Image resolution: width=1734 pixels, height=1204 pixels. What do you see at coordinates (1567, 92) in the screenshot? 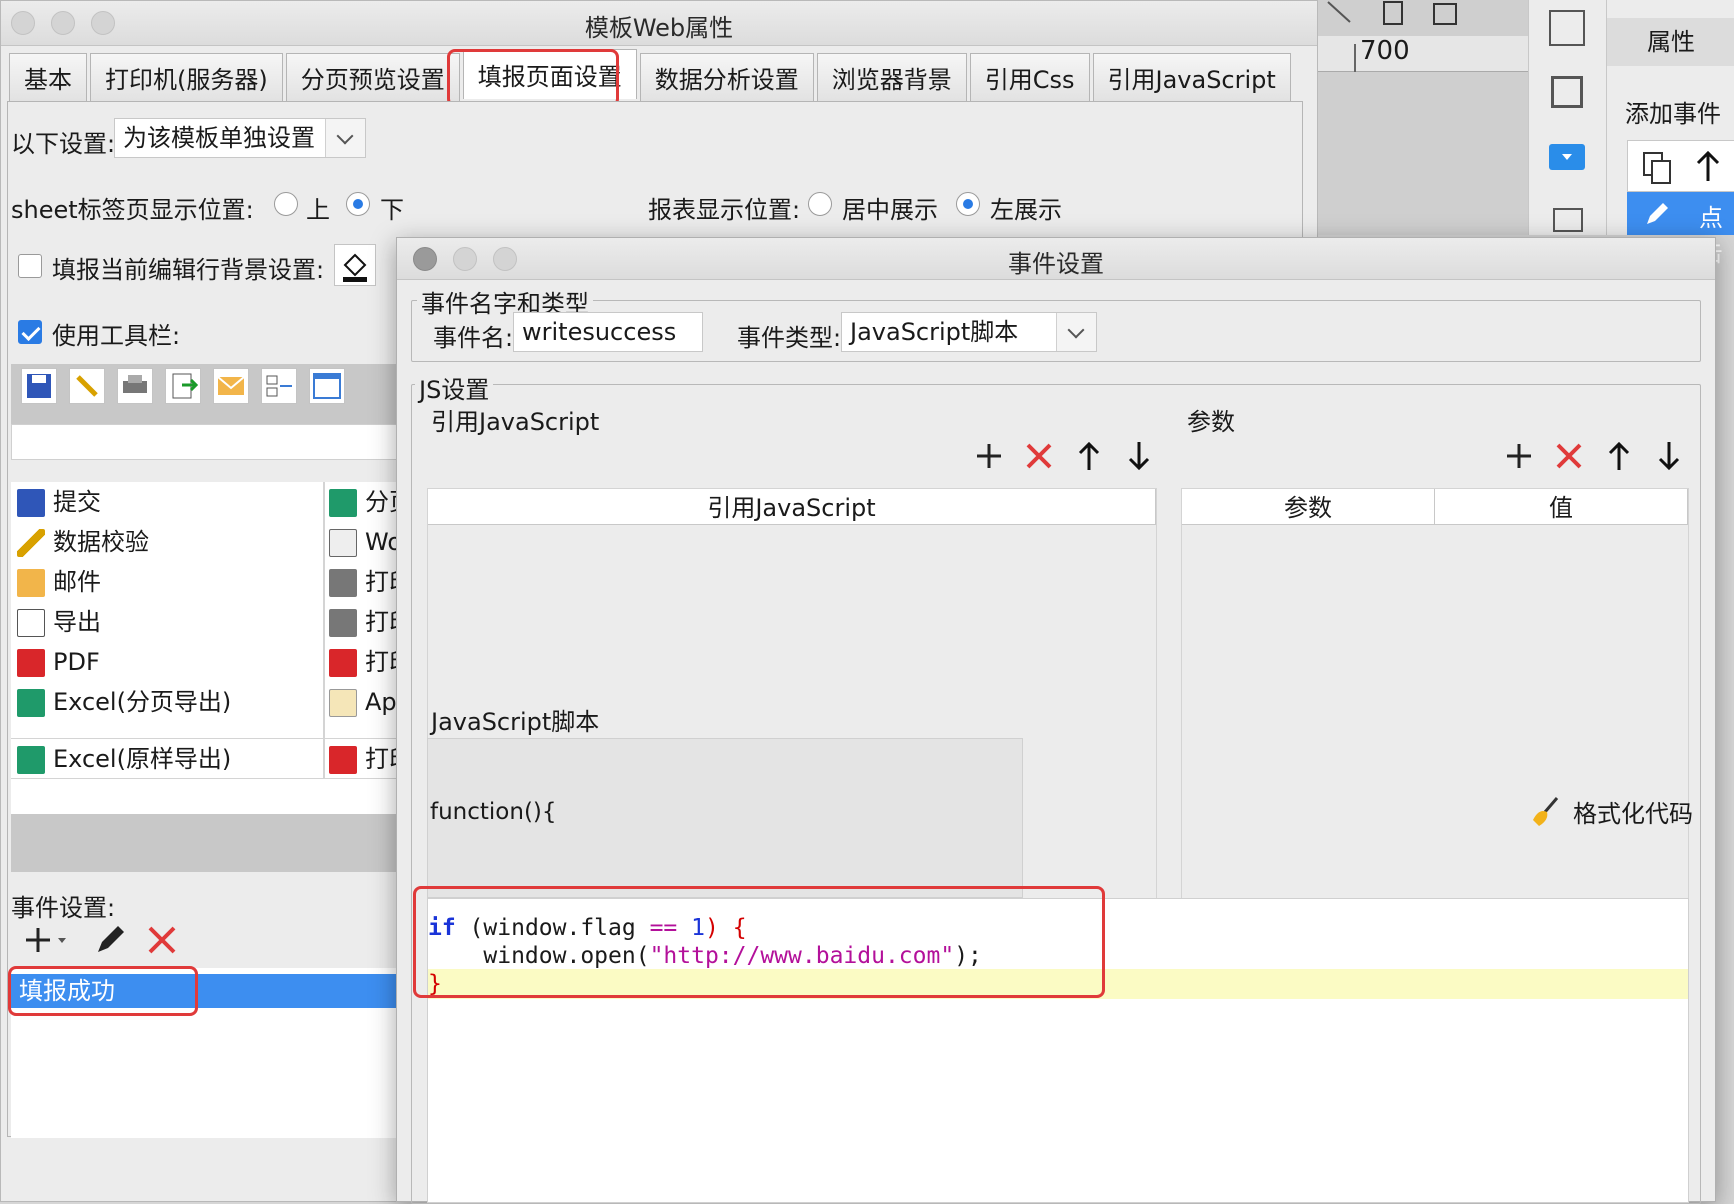
I see `frame-tool-icon` at bounding box center [1567, 92].